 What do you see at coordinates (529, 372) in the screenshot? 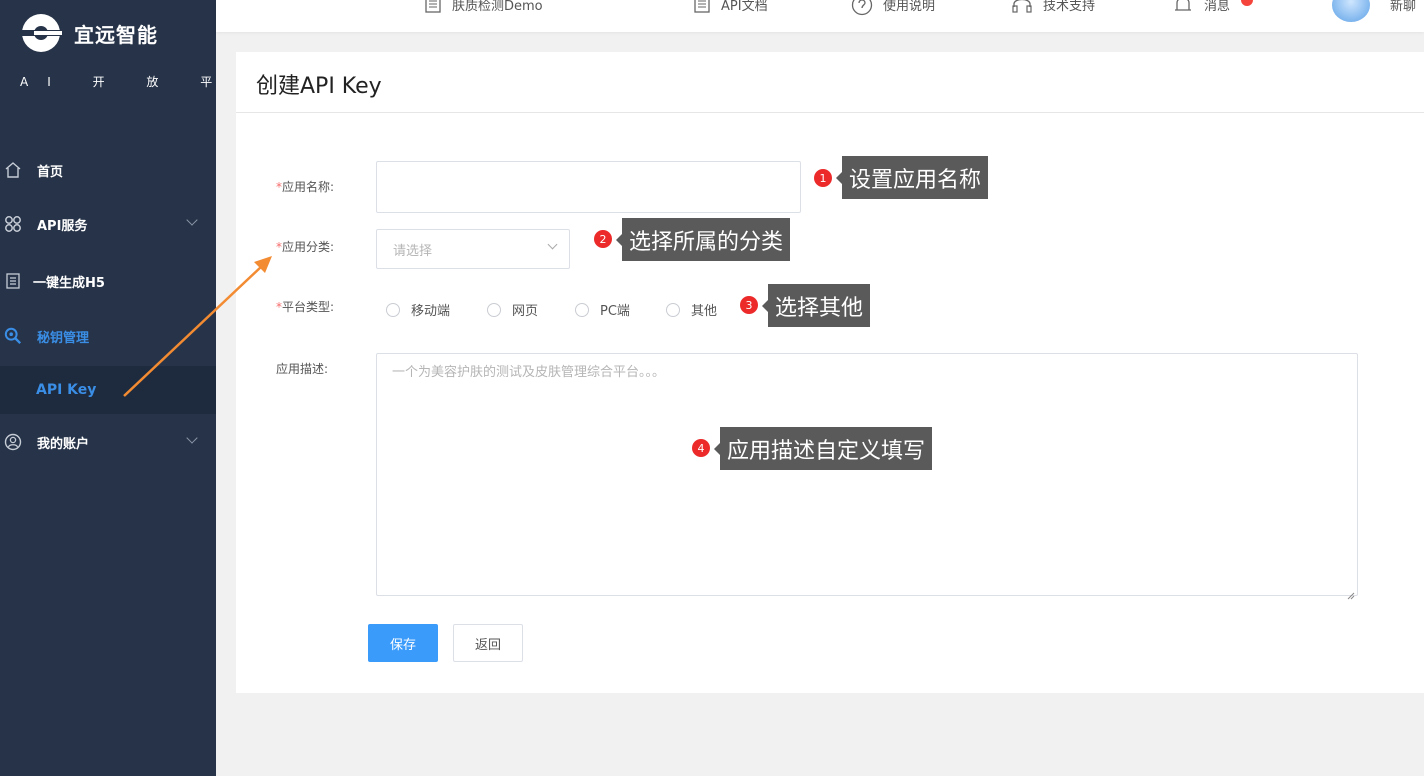
I see `description-placeholder: 一个为美容护肤的测试及皮肤管理综合平台。。。` at bounding box center [529, 372].